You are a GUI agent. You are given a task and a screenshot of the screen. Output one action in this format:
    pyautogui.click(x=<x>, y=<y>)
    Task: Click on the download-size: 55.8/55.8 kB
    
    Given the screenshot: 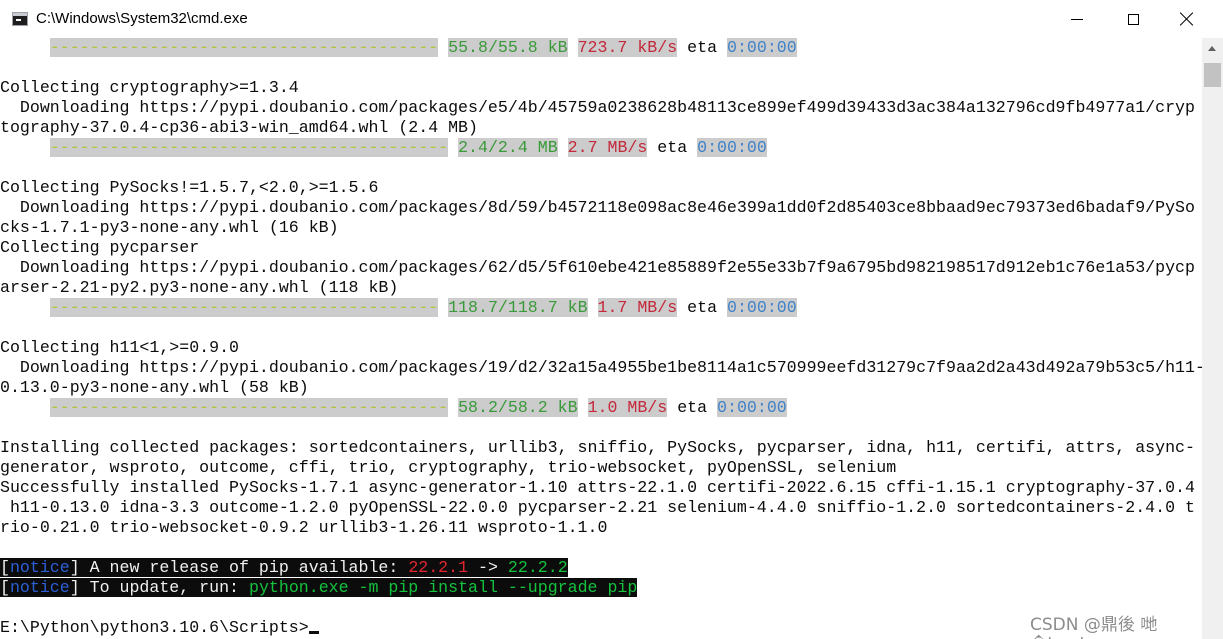 What is the action you would take?
    pyautogui.click(x=508, y=47)
    